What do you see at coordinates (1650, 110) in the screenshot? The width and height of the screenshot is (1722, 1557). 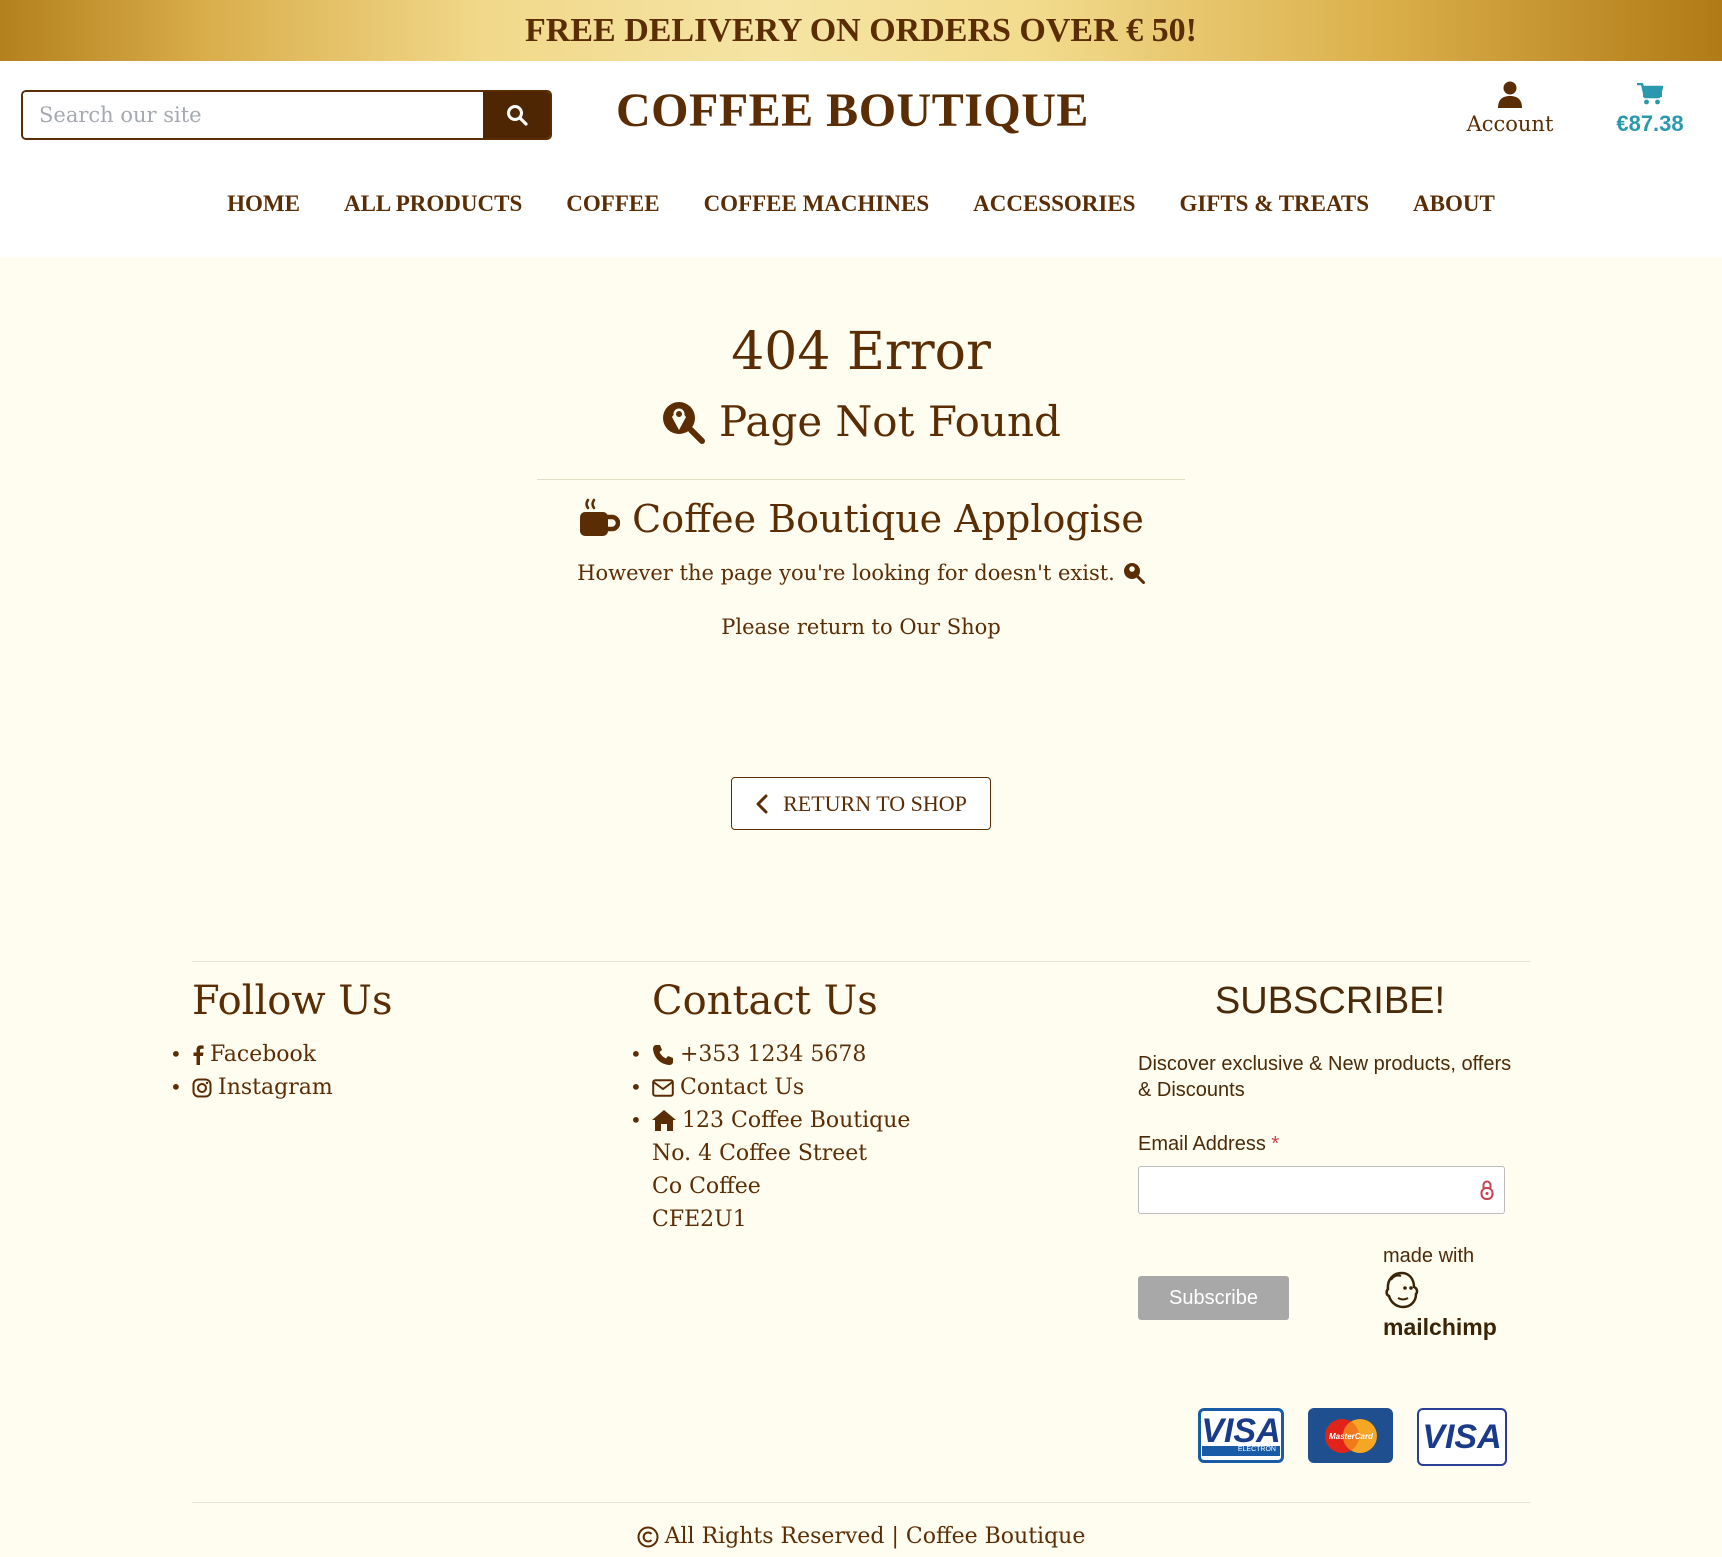 I see `cart-link: €87.38` at bounding box center [1650, 110].